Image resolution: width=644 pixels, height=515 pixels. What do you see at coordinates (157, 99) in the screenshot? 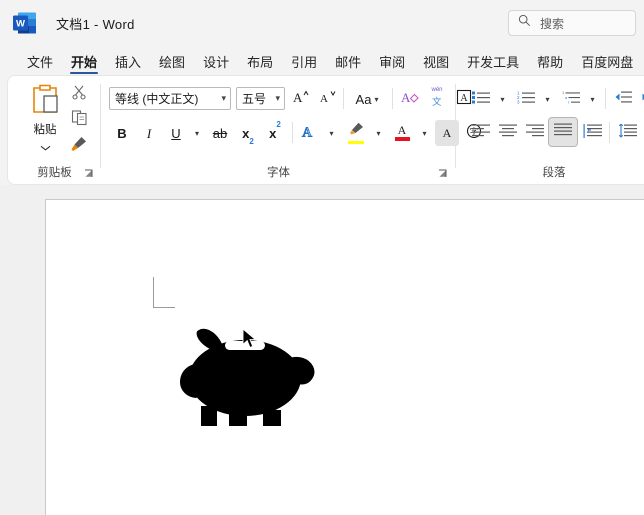
I see `font-family-value: 等线 (中文正文)` at bounding box center [157, 99].